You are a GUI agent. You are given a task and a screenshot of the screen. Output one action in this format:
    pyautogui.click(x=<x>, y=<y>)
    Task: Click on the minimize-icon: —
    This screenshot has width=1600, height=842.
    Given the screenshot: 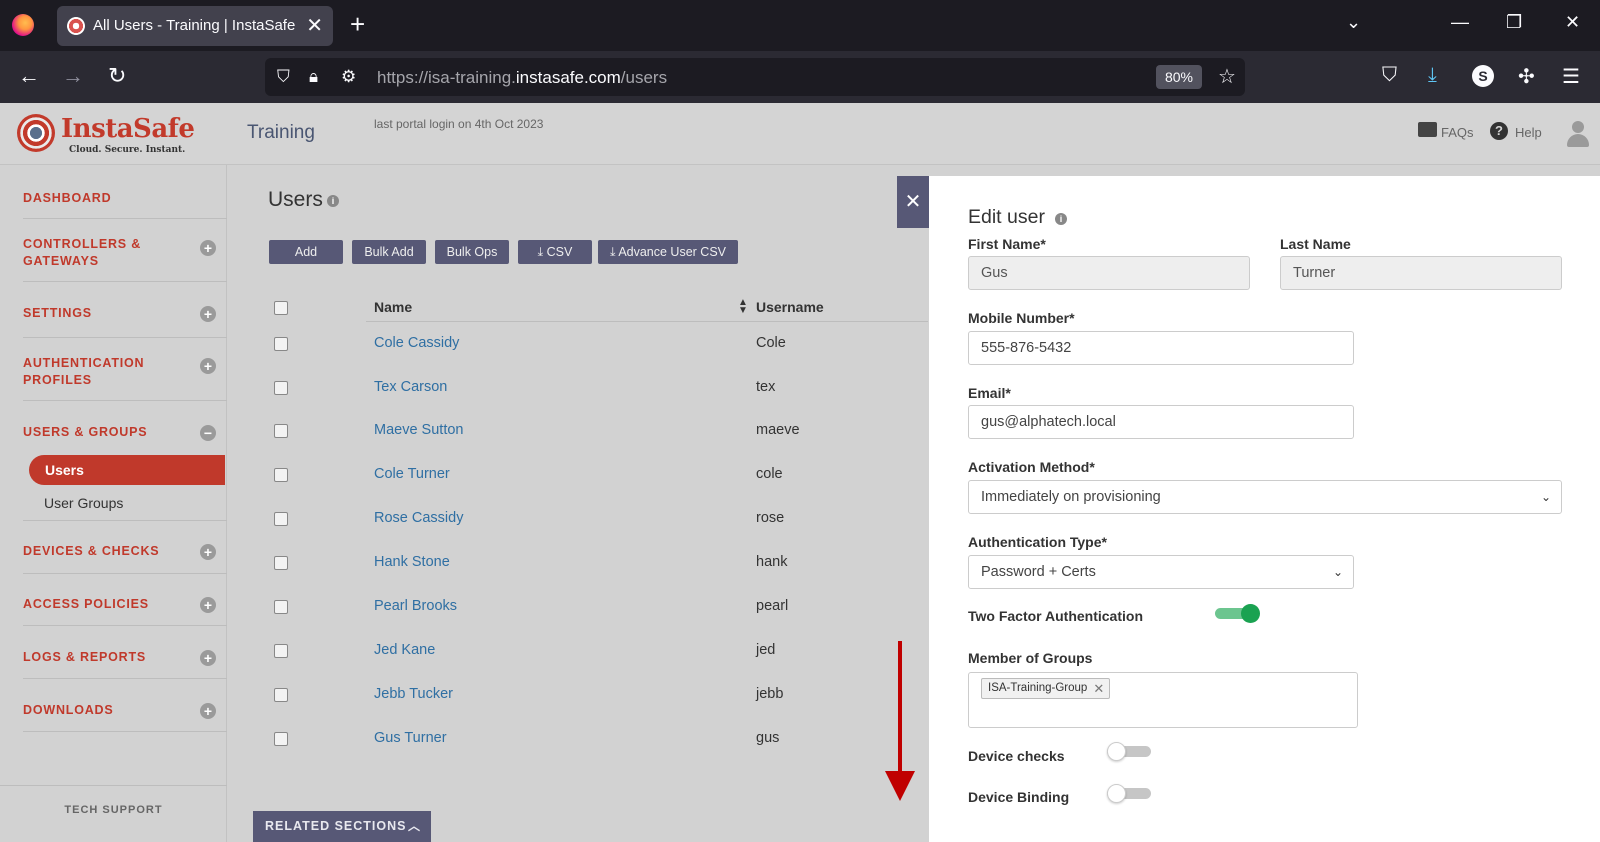 What is the action you would take?
    pyautogui.click(x=1460, y=22)
    